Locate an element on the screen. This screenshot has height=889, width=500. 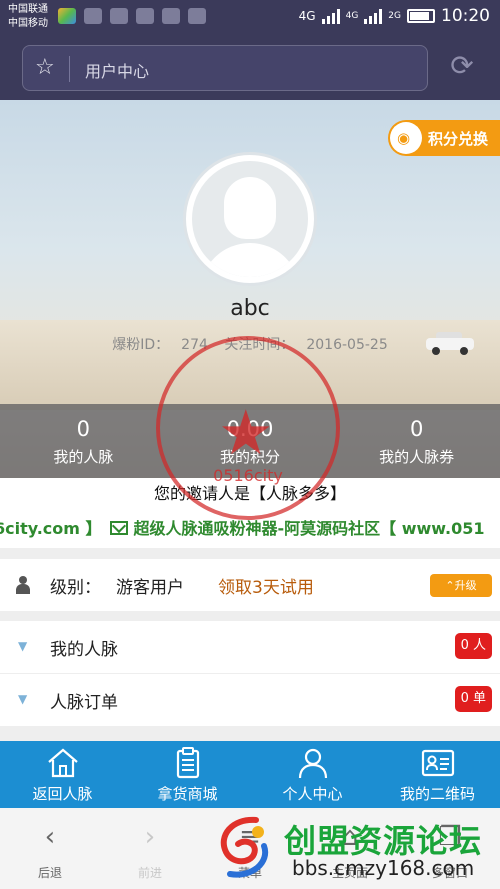
system-indicators: 4G 4G 2G 10:20 is located at coordinates (394, 16).